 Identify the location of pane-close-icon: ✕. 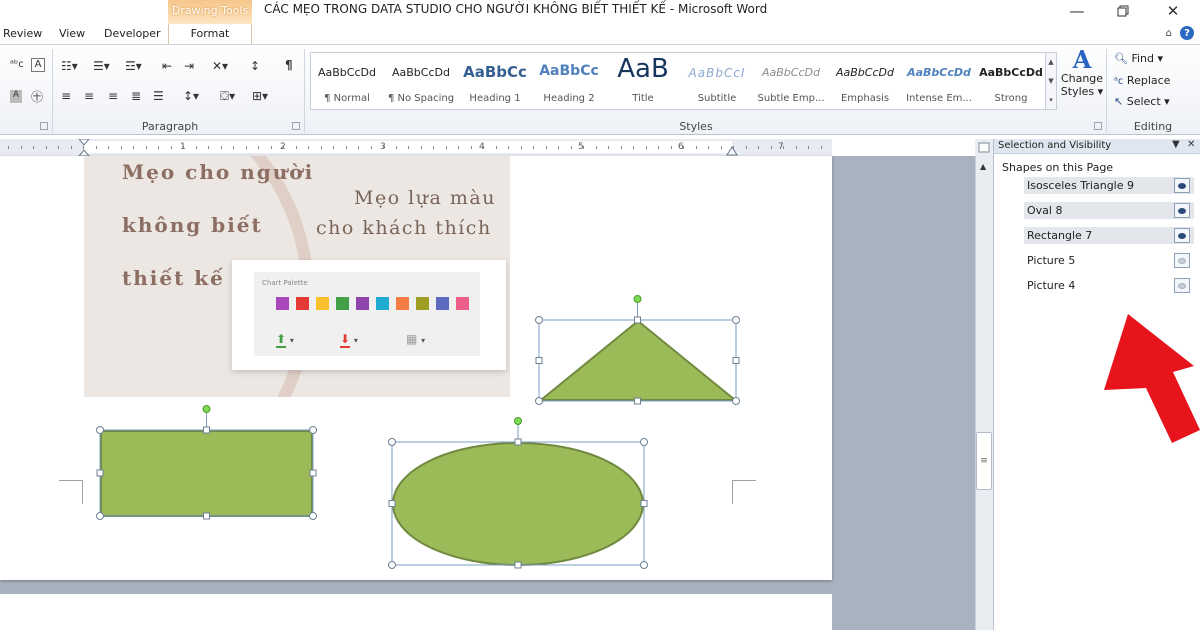
(1191, 144).